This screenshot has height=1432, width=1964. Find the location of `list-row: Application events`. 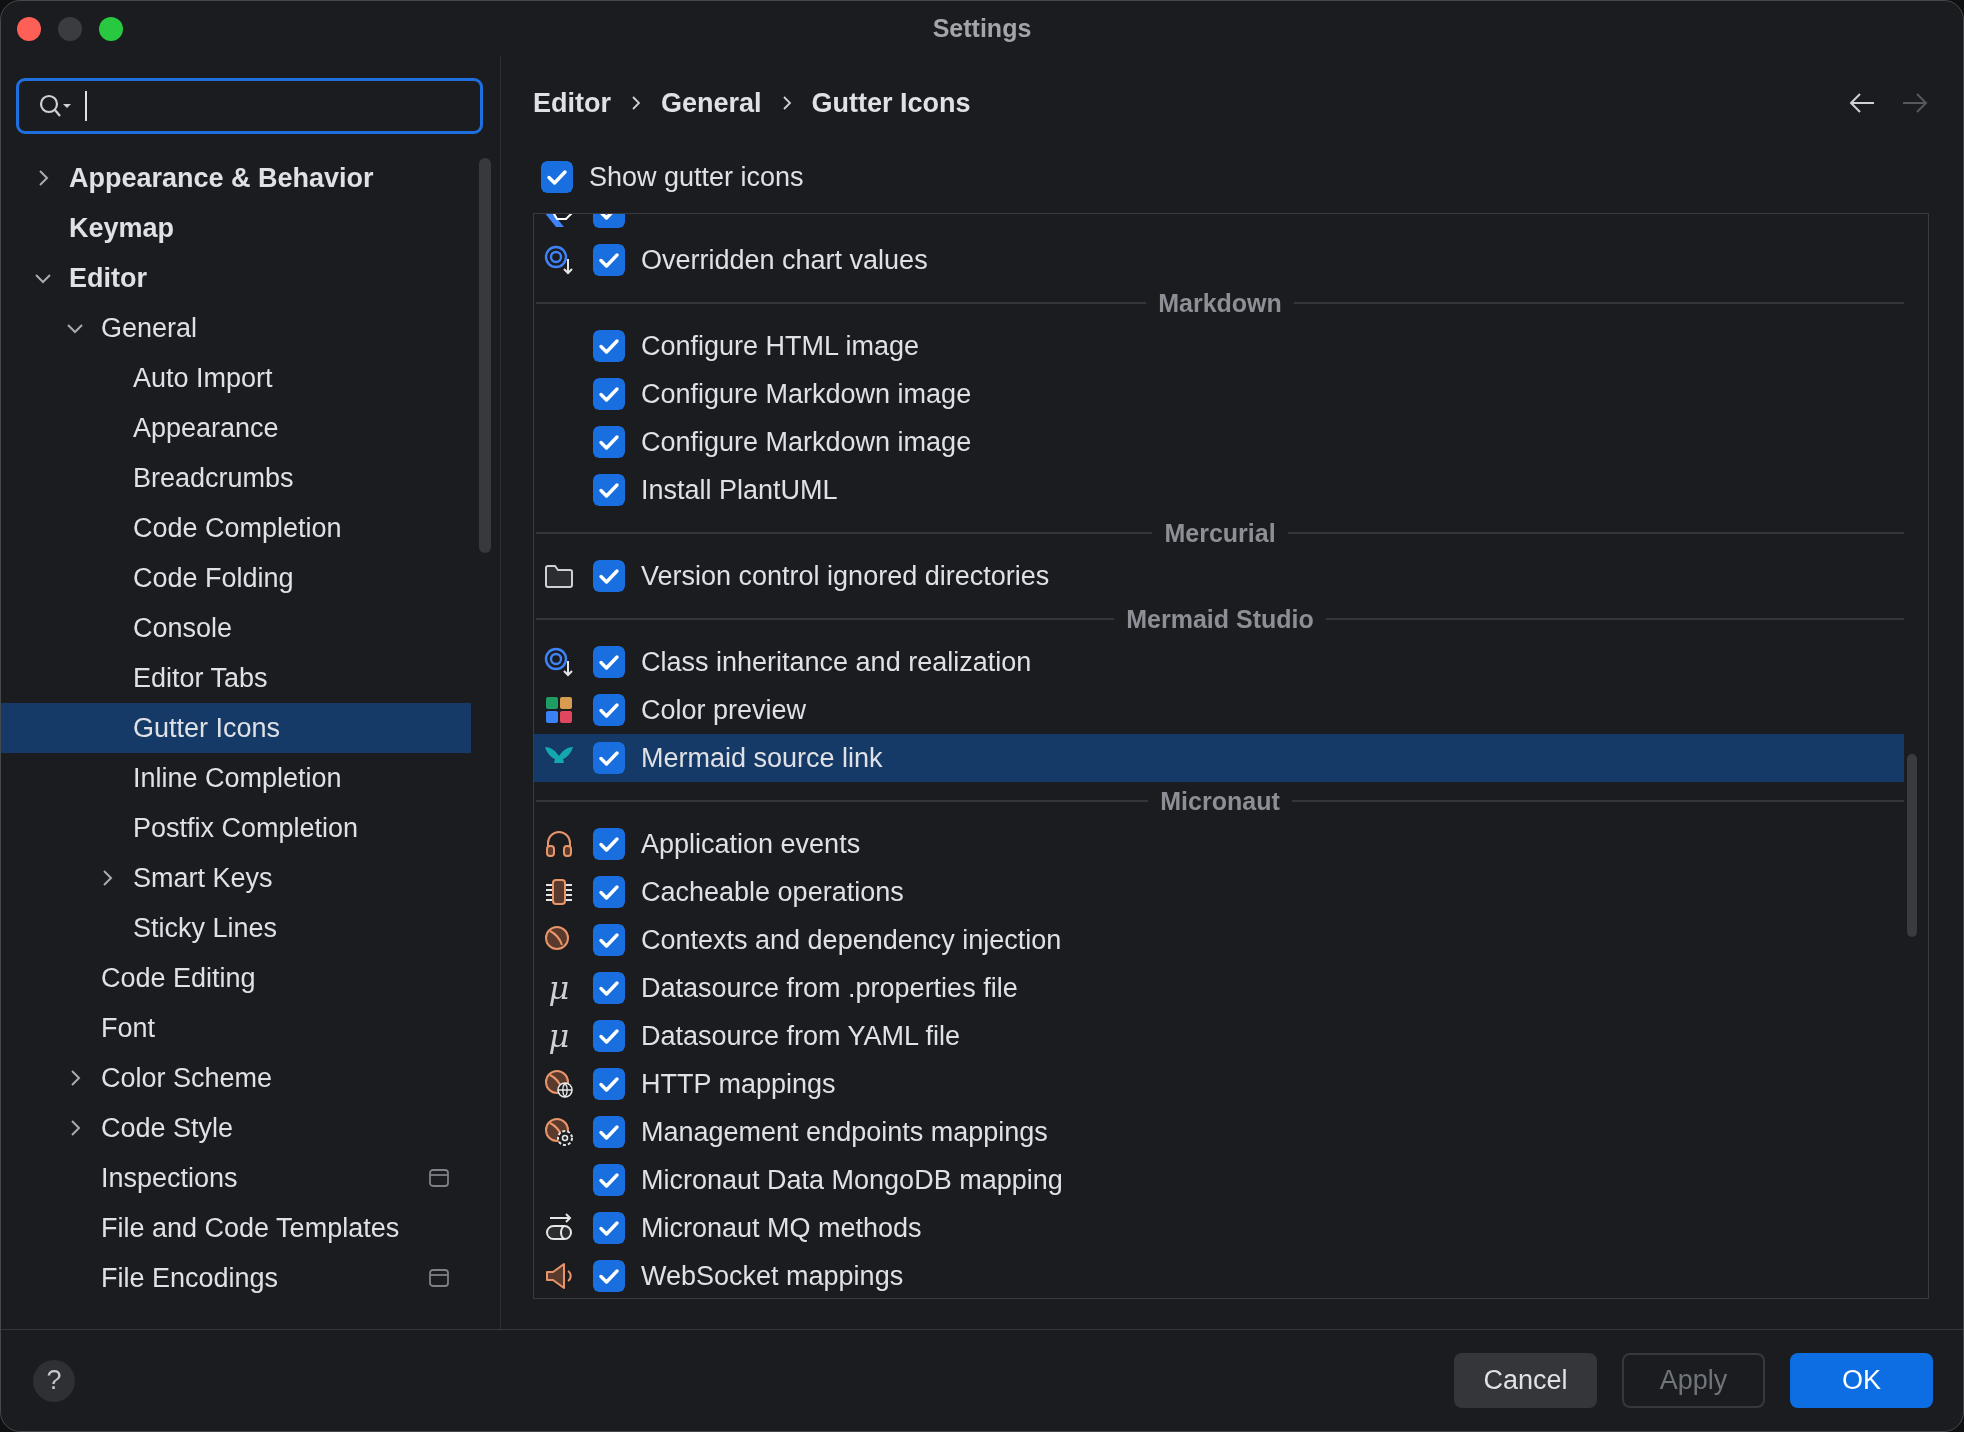

list-row: Application events is located at coordinates (1219, 844).